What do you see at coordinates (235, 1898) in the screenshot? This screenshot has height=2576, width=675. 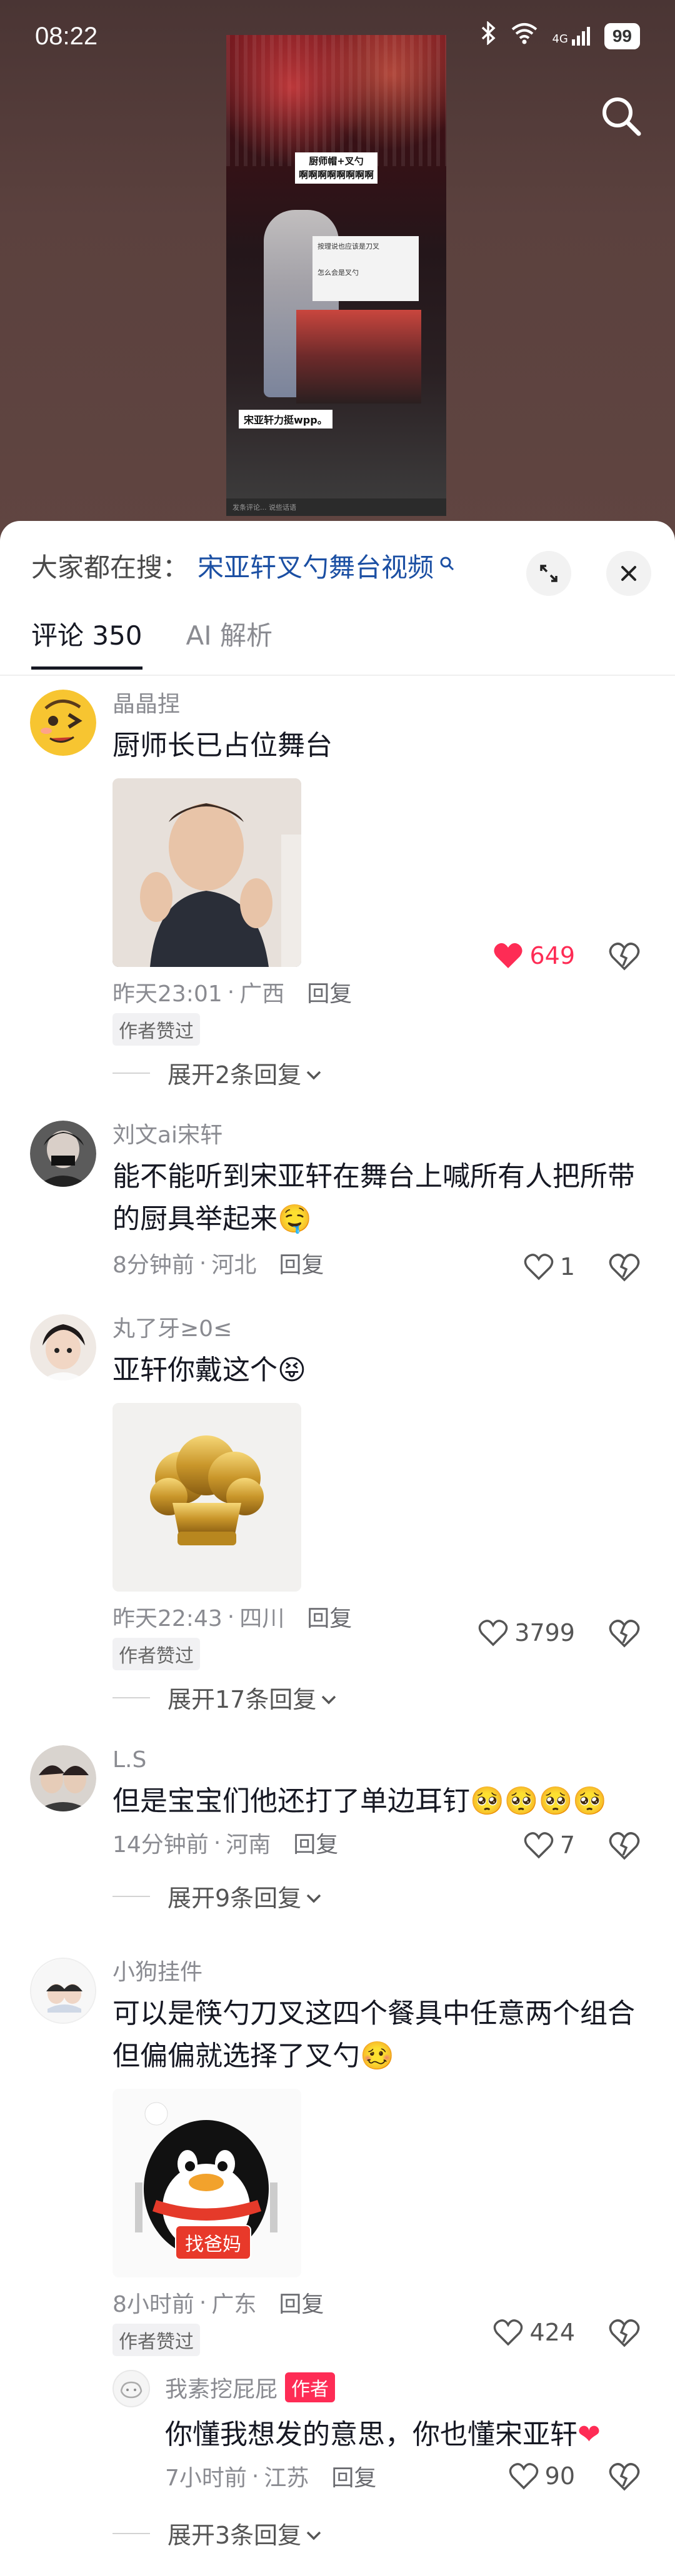 I see `expand-replies-label: 展开9条回复` at bounding box center [235, 1898].